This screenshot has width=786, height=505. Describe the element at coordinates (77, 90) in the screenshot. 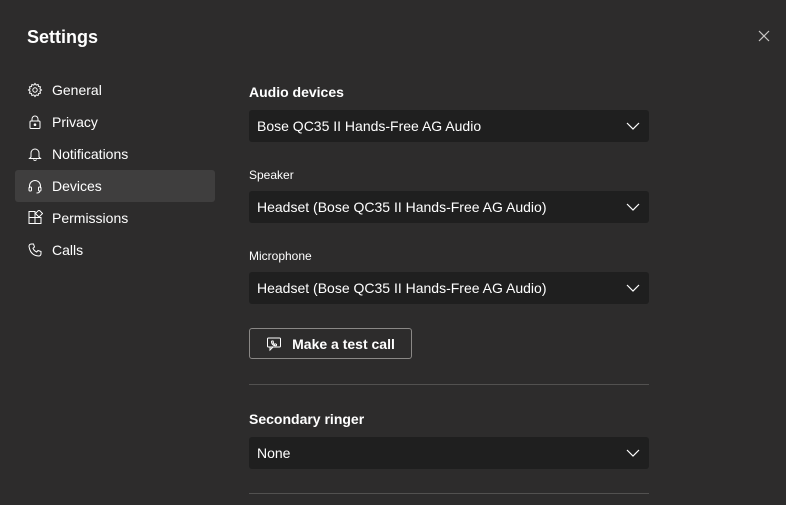

I see `sidebar-item-label: General` at that location.